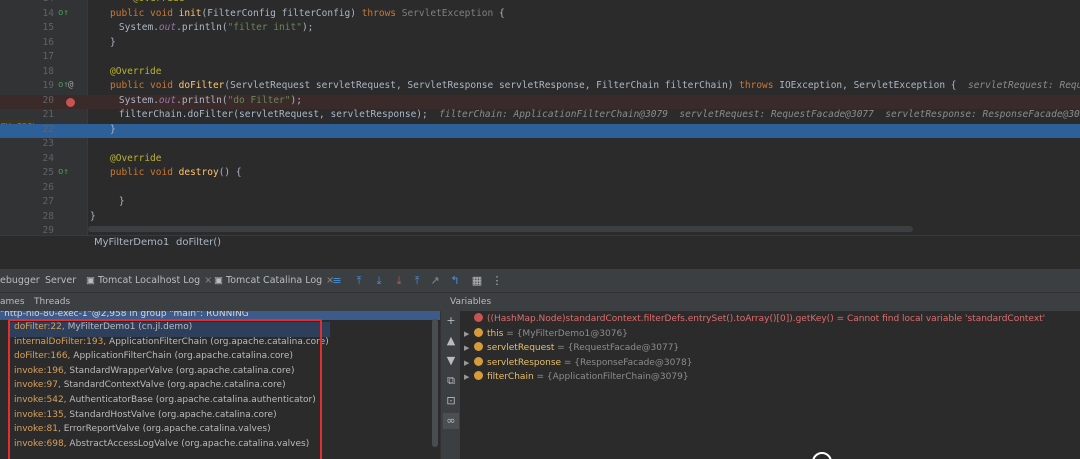  What do you see at coordinates (198, 243) in the screenshot?
I see `breadcrumb-method: doFilter()` at bounding box center [198, 243].